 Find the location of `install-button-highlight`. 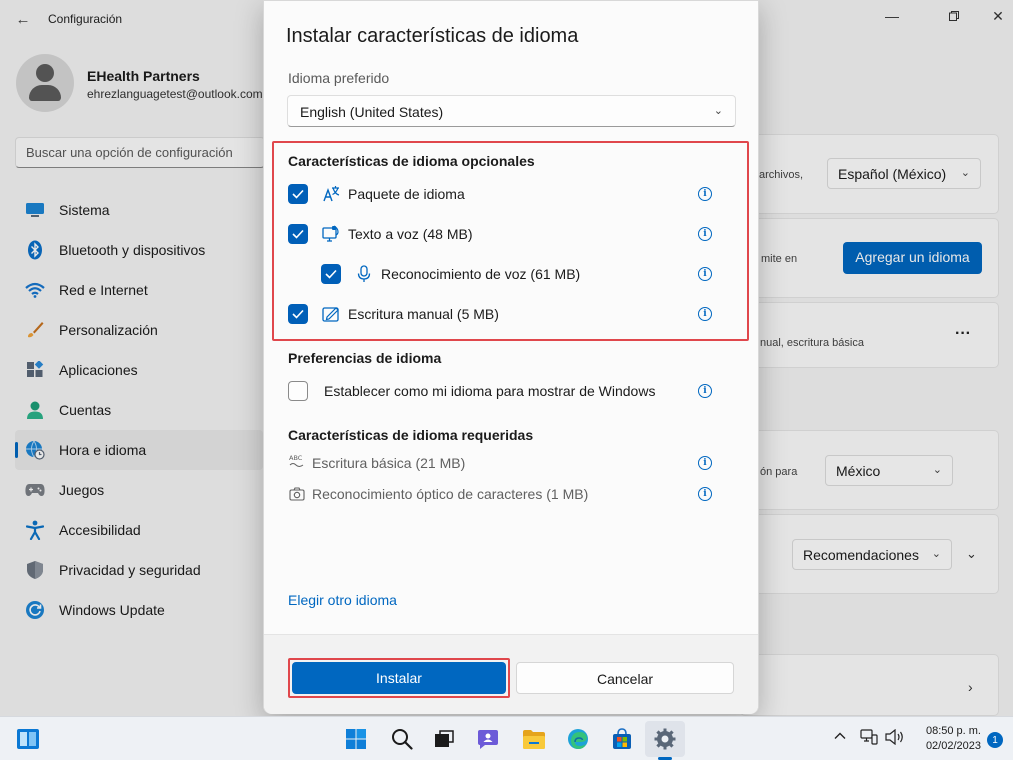

install-button-highlight is located at coordinates (399, 678).